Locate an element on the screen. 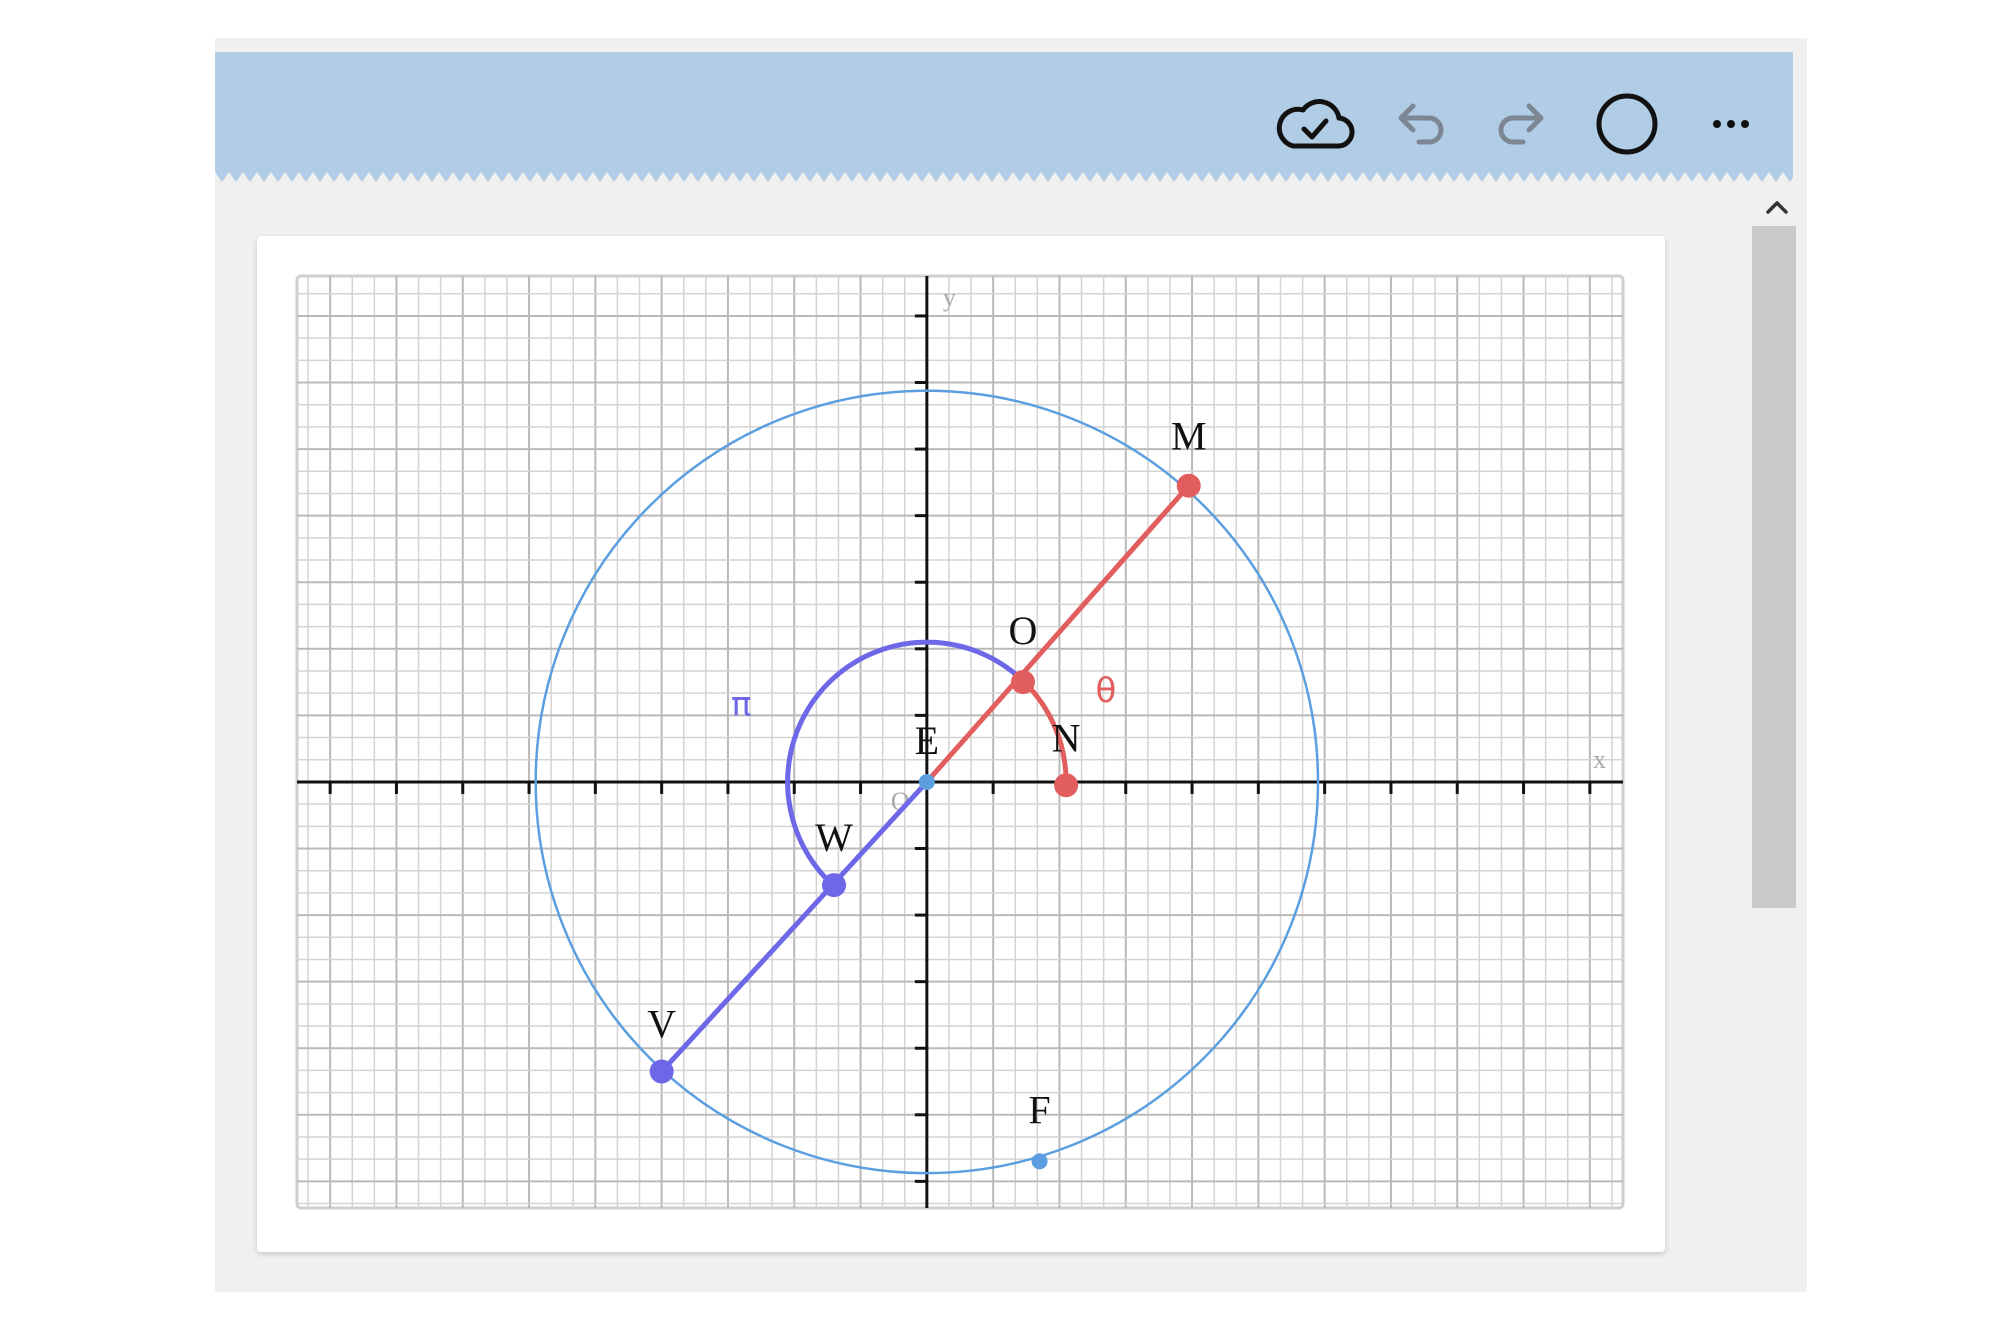  undo-button is located at coordinates (1419, 124).